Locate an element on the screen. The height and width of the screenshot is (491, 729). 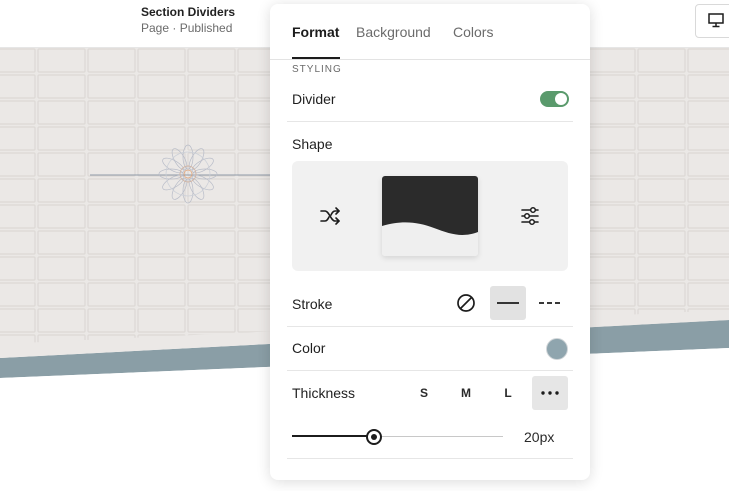
stroke-none-button is located at coordinates (466, 303).